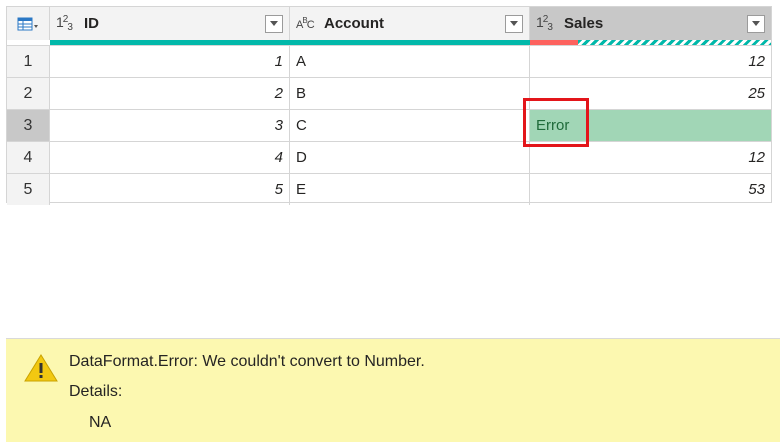 The height and width of the screenshot is (448, 780). I want to click on cell-account: B, so click(410, 93).